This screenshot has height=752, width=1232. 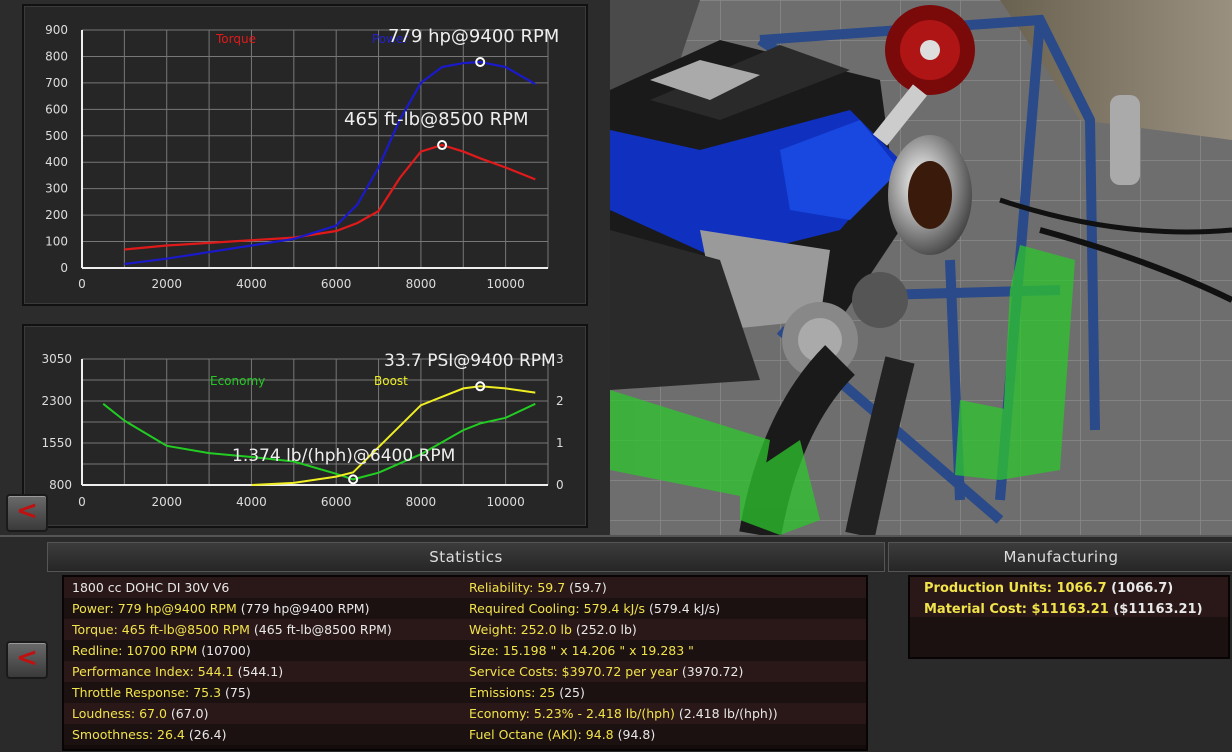 What do you see at coordinates (436, 119) in the screenshot?
I see `peak-torque-label: 465 ft-lb@8500 RPM` at bounding box center [436, 119].